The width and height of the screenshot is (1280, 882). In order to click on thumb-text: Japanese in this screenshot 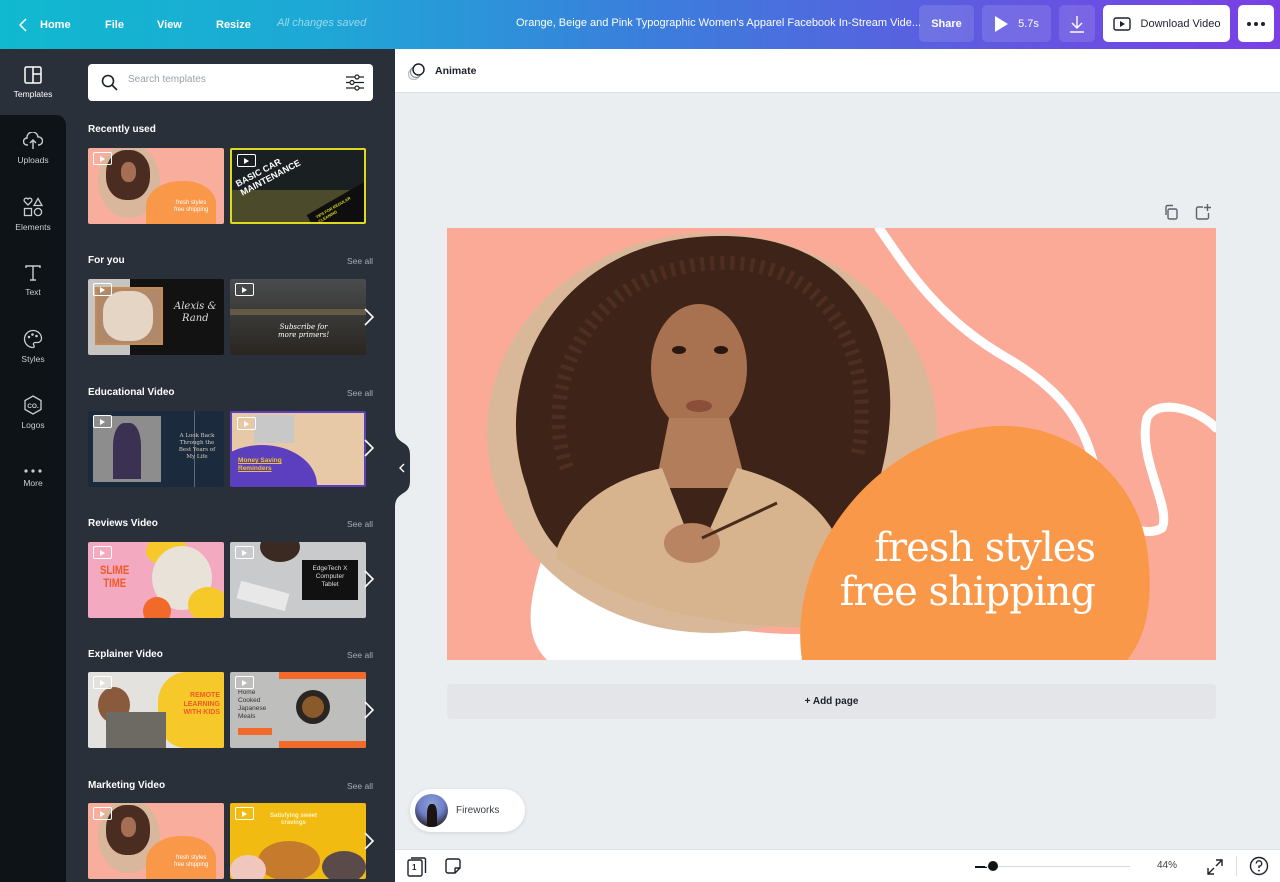, I will do `click(252, 708)`.